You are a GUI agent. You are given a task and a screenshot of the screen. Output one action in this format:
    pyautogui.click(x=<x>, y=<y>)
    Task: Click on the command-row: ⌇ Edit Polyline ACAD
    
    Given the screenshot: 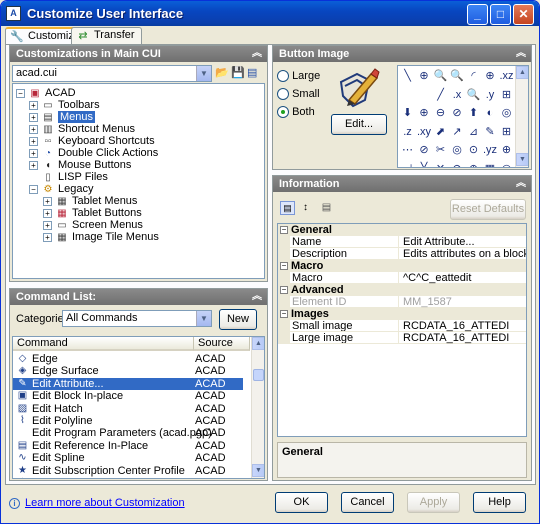 What is the action you would take?
    pyautogui.click(x=128, y=421)
    